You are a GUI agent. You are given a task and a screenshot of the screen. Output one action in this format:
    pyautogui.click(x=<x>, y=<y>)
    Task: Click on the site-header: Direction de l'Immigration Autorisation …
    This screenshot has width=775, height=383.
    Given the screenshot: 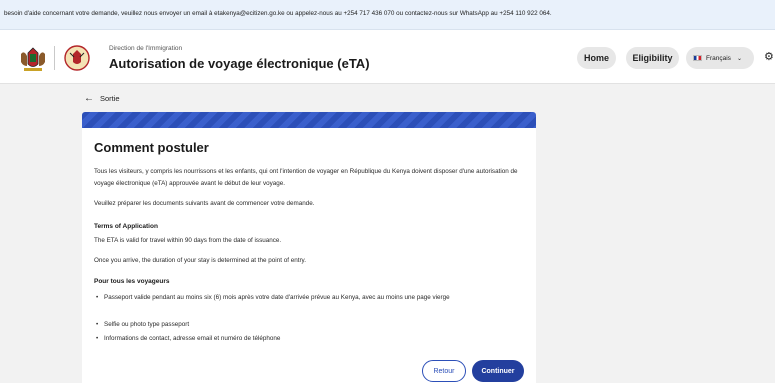 What is the action you would take?
    pyautogui.click(x=387, y=57)
    